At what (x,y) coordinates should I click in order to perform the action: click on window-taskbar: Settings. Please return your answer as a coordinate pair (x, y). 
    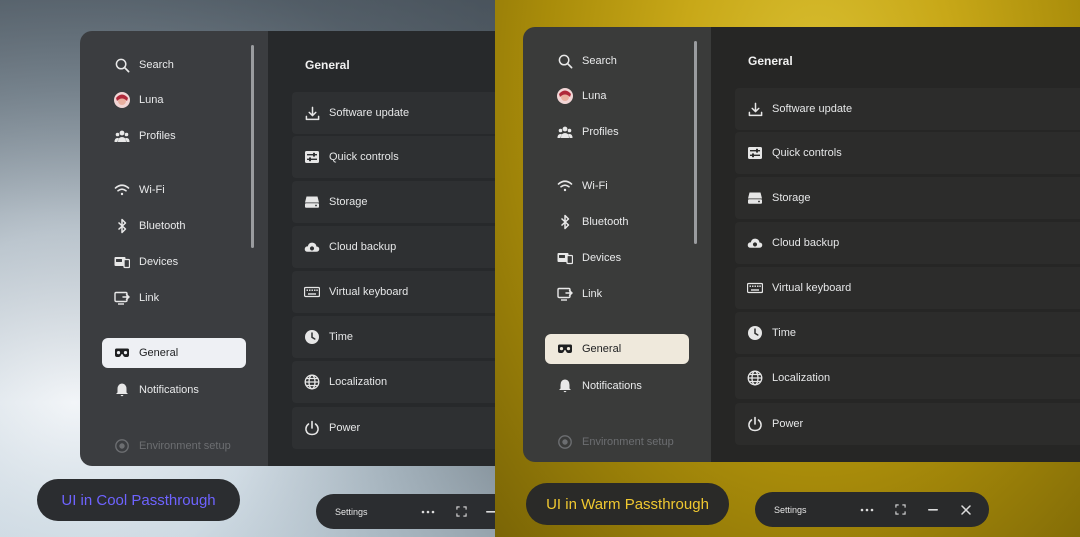
    Looking at the image, I should click on (405, 511).